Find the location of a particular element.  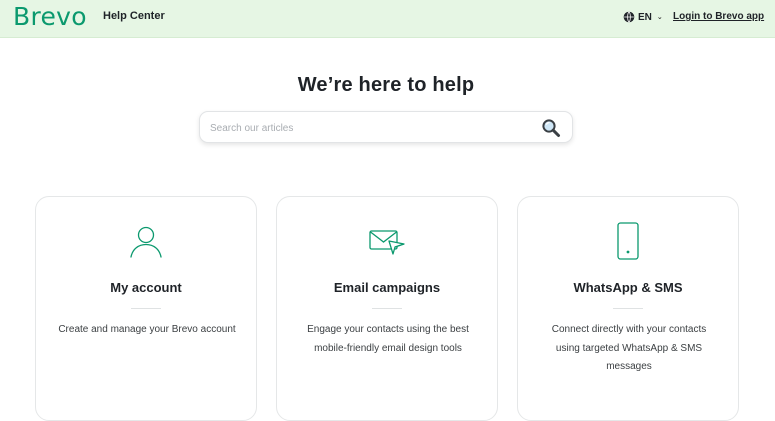

language-label: EN is located at coordinates (645, 17).